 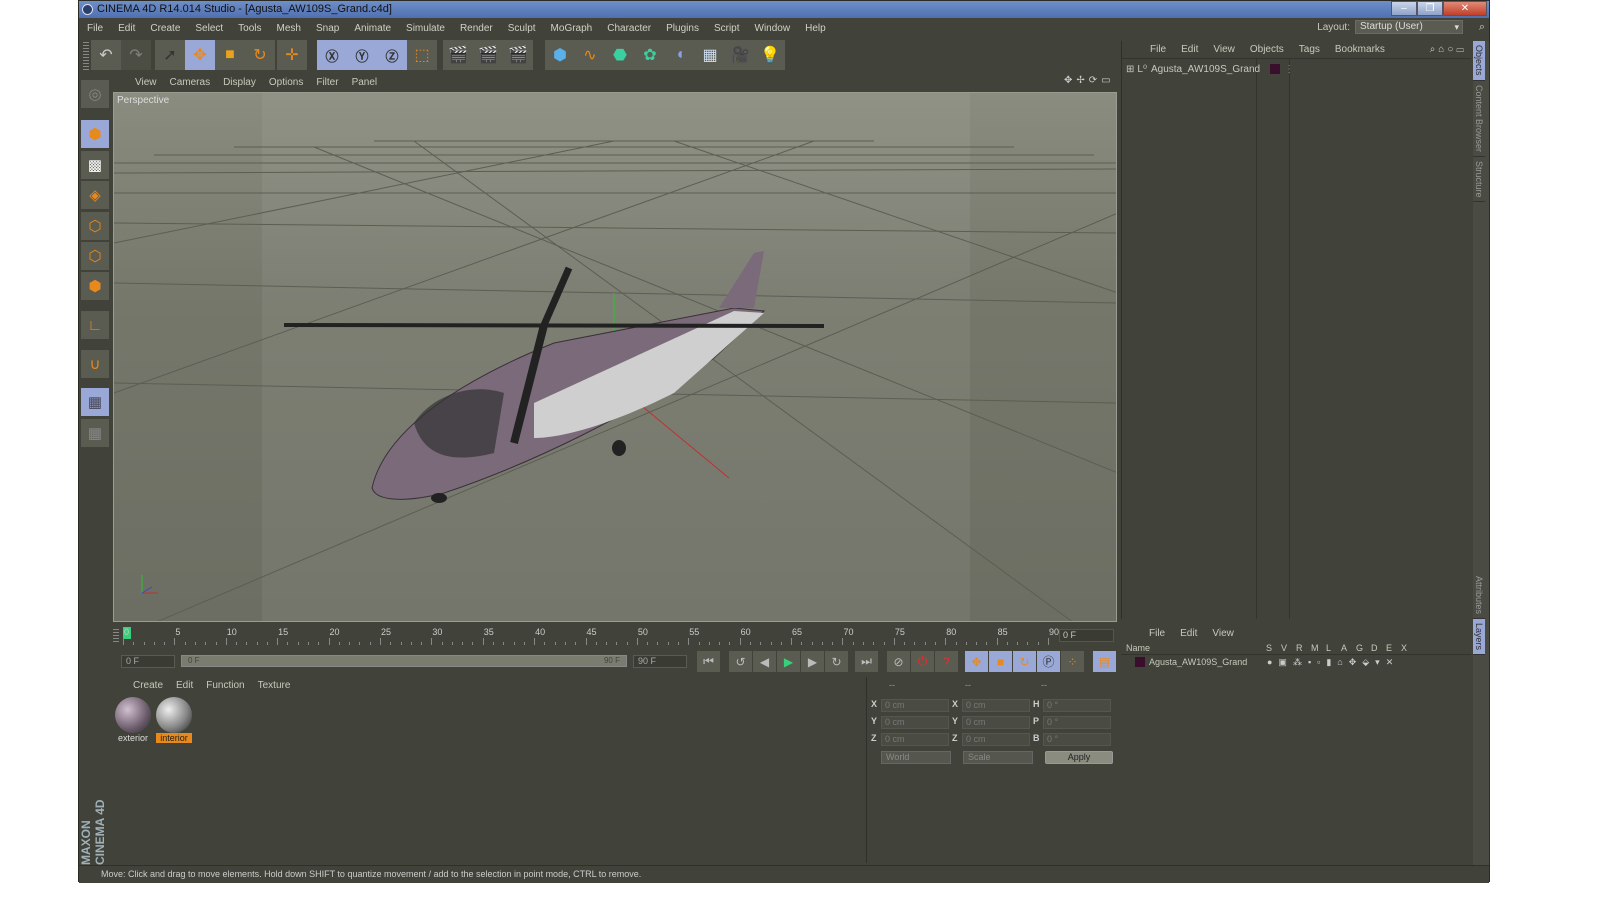 I want to click on locked-workplane-icon: ▦, so click(x=95, y=402).